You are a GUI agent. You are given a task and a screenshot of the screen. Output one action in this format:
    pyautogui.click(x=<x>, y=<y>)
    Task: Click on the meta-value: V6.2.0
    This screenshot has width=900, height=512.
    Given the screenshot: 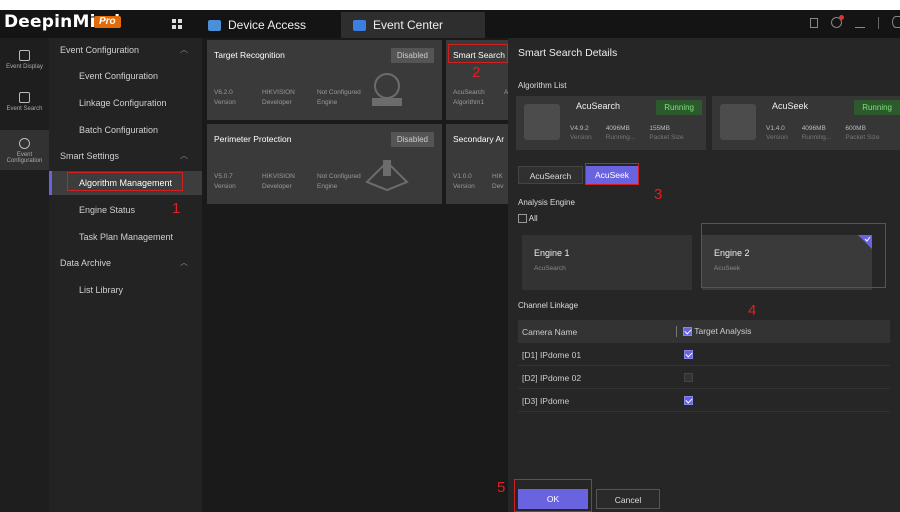 What is the action you would take?
    pyautogui.click(x=223, y=92)
    